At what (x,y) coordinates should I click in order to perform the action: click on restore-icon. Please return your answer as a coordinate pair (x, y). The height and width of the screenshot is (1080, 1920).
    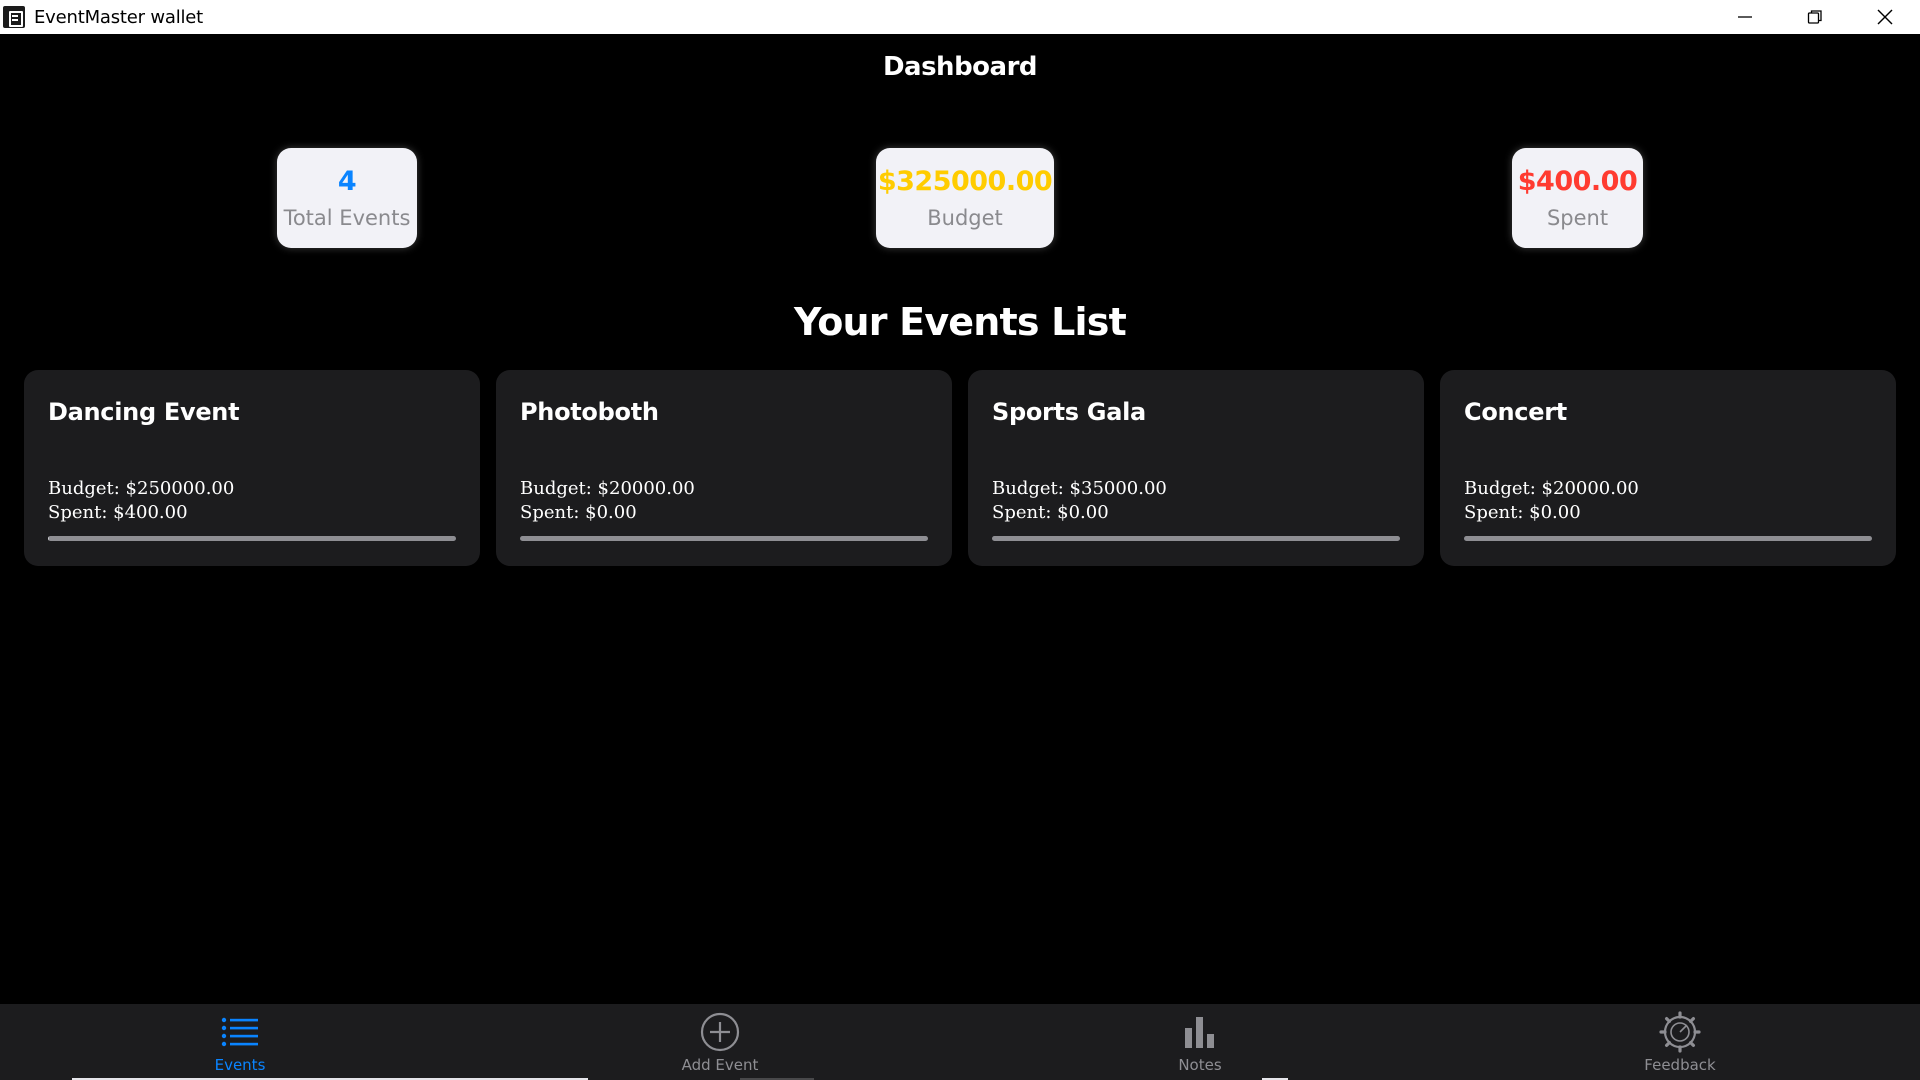
    Looking at the image, I should click on (1814, 17).